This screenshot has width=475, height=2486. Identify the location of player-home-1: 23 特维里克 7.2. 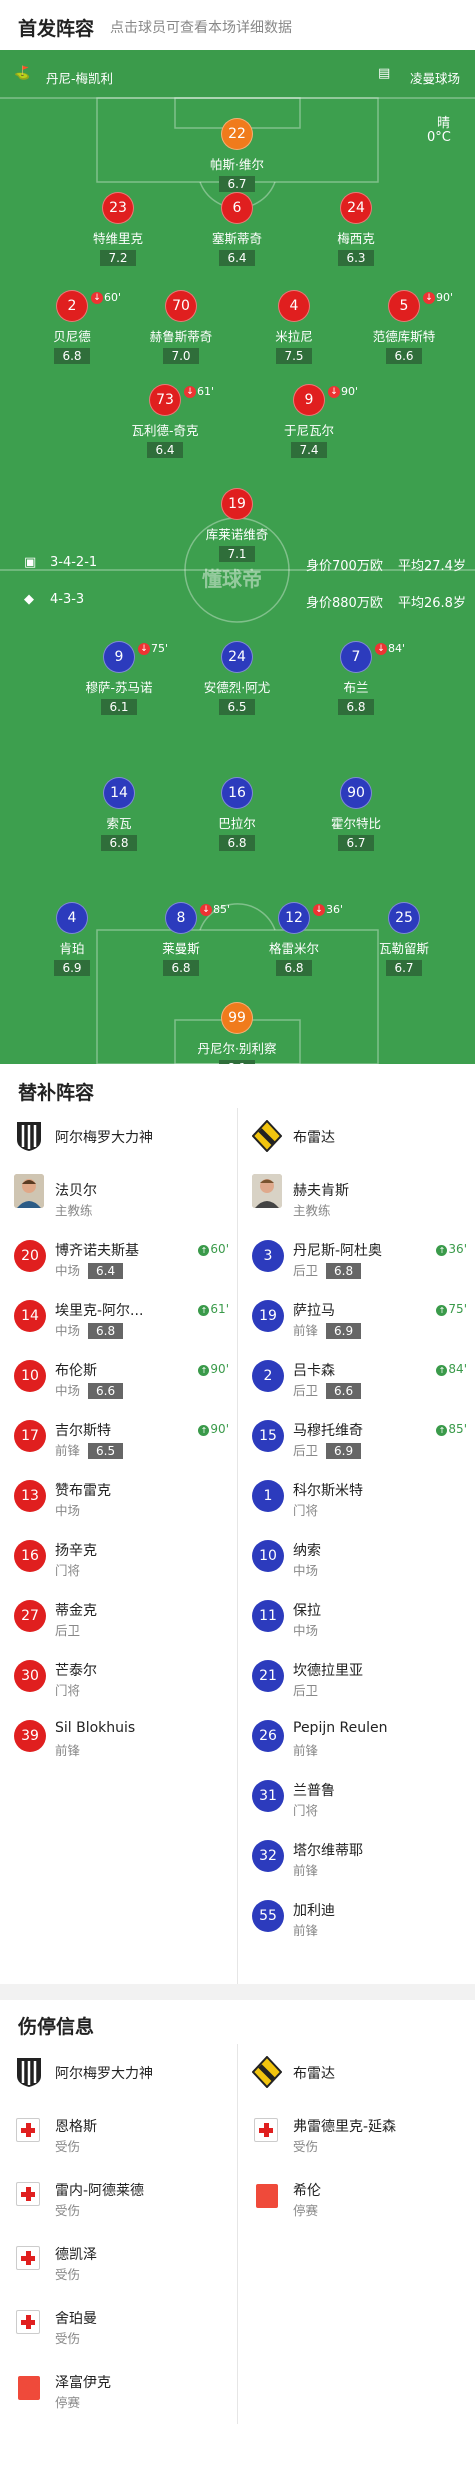
(118, 229).